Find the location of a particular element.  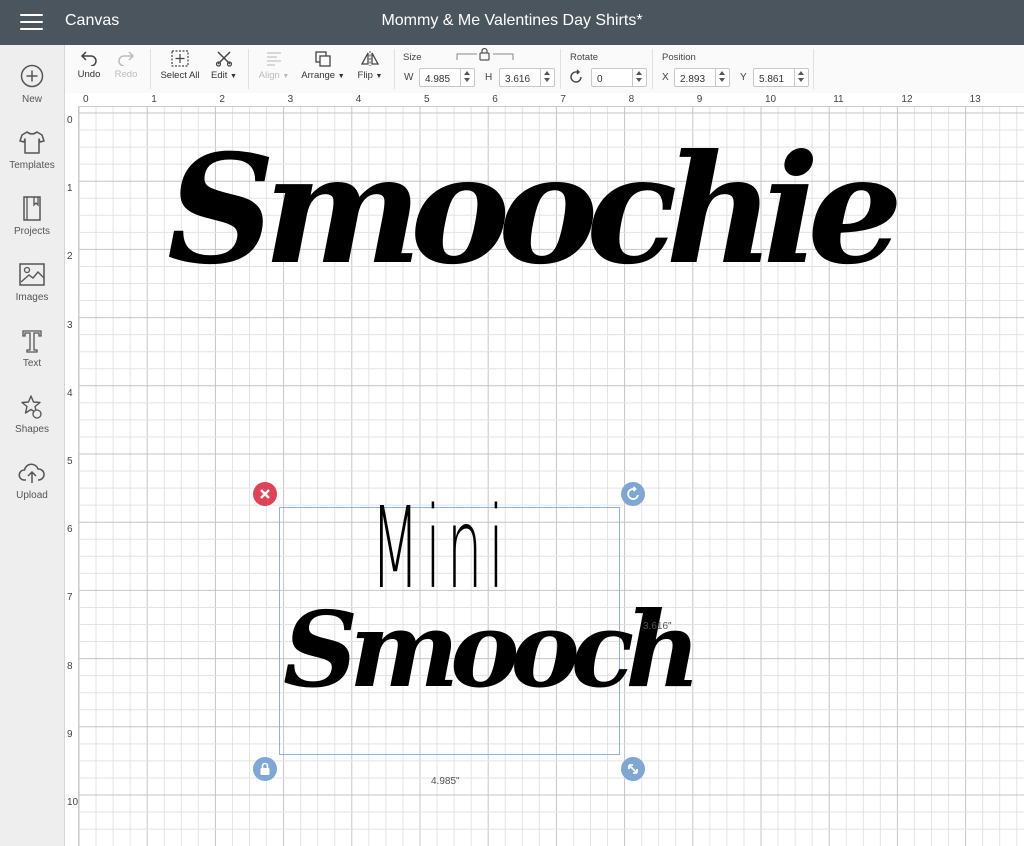

top-ruler is located at coordinates (544, 100).